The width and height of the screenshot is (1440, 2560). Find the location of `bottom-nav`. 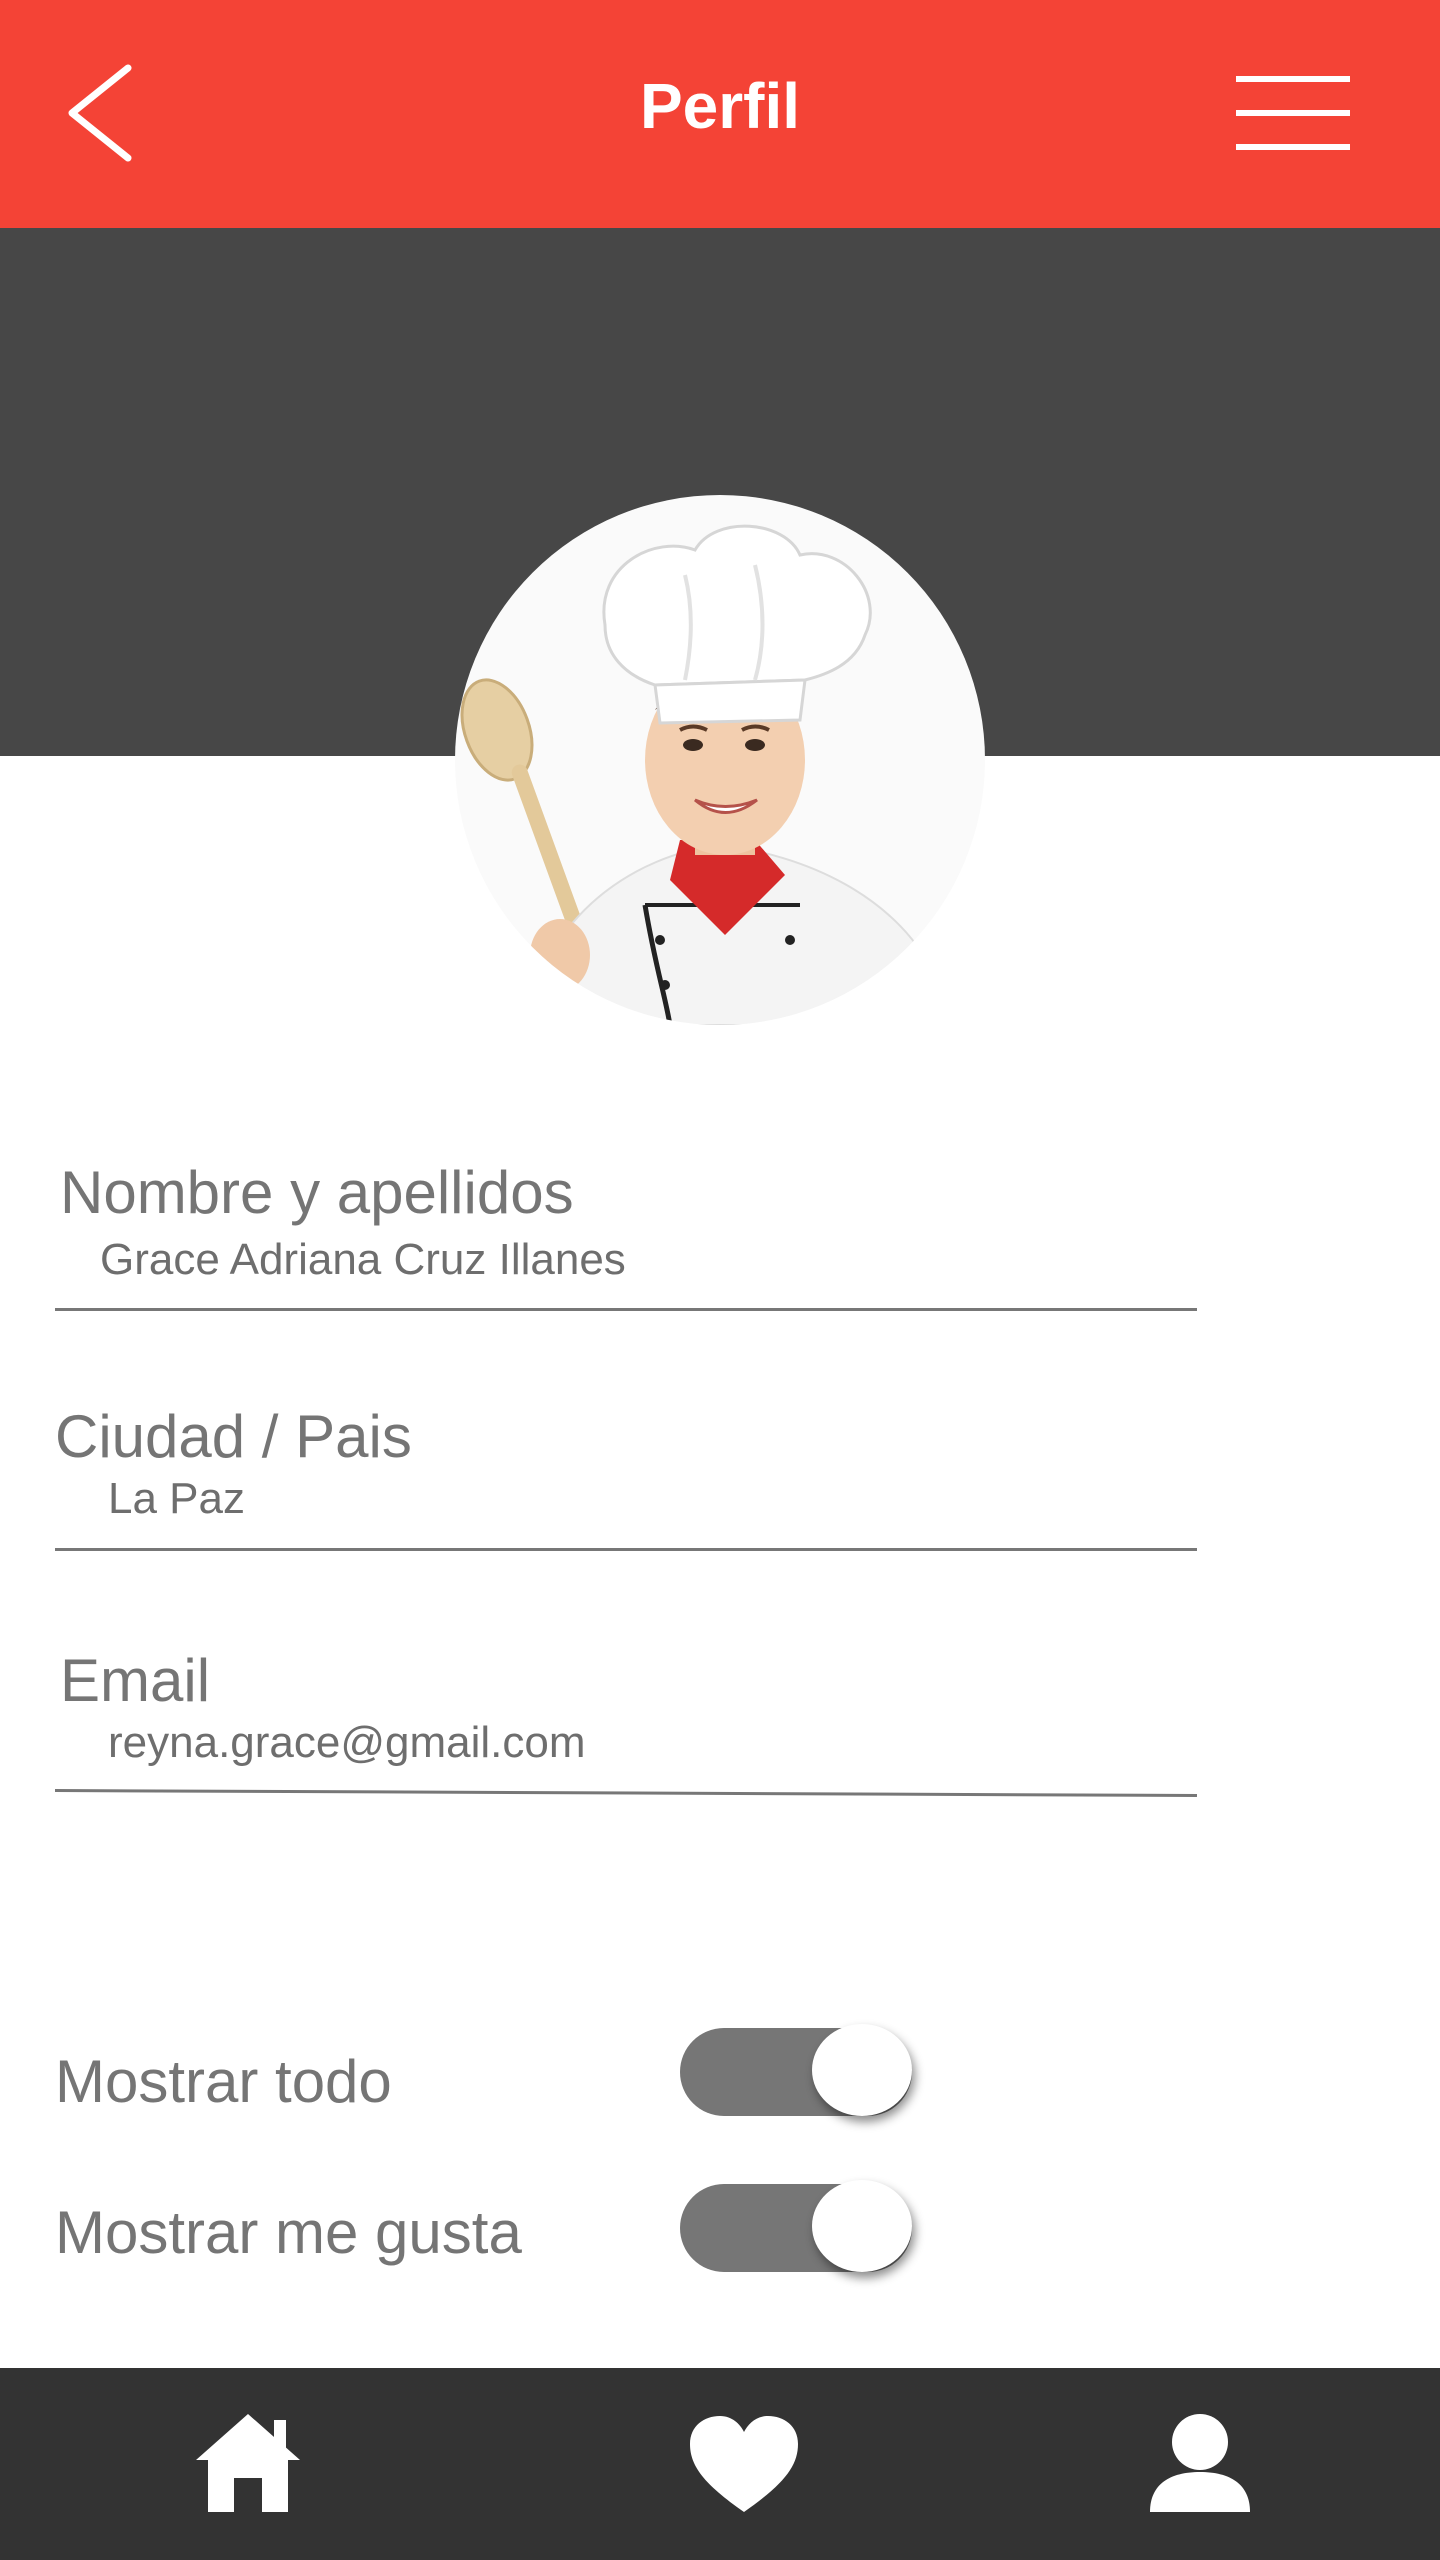

bottom-nav is located at coordinates (720, 2464).